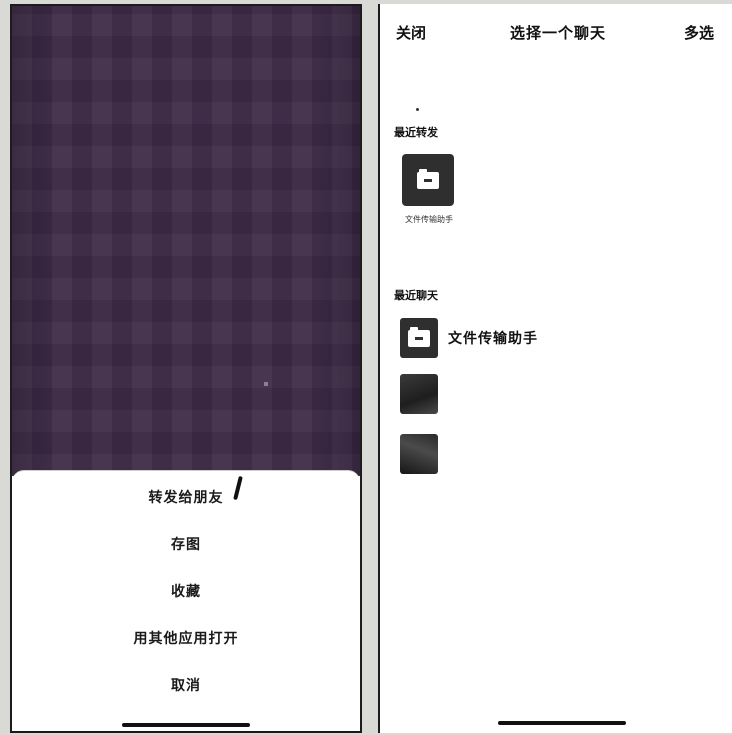 The image size is (732, 735). Describe the element at coordinates (186, 685) in the screenshot. I see `cancel-button: 取消` at that location.